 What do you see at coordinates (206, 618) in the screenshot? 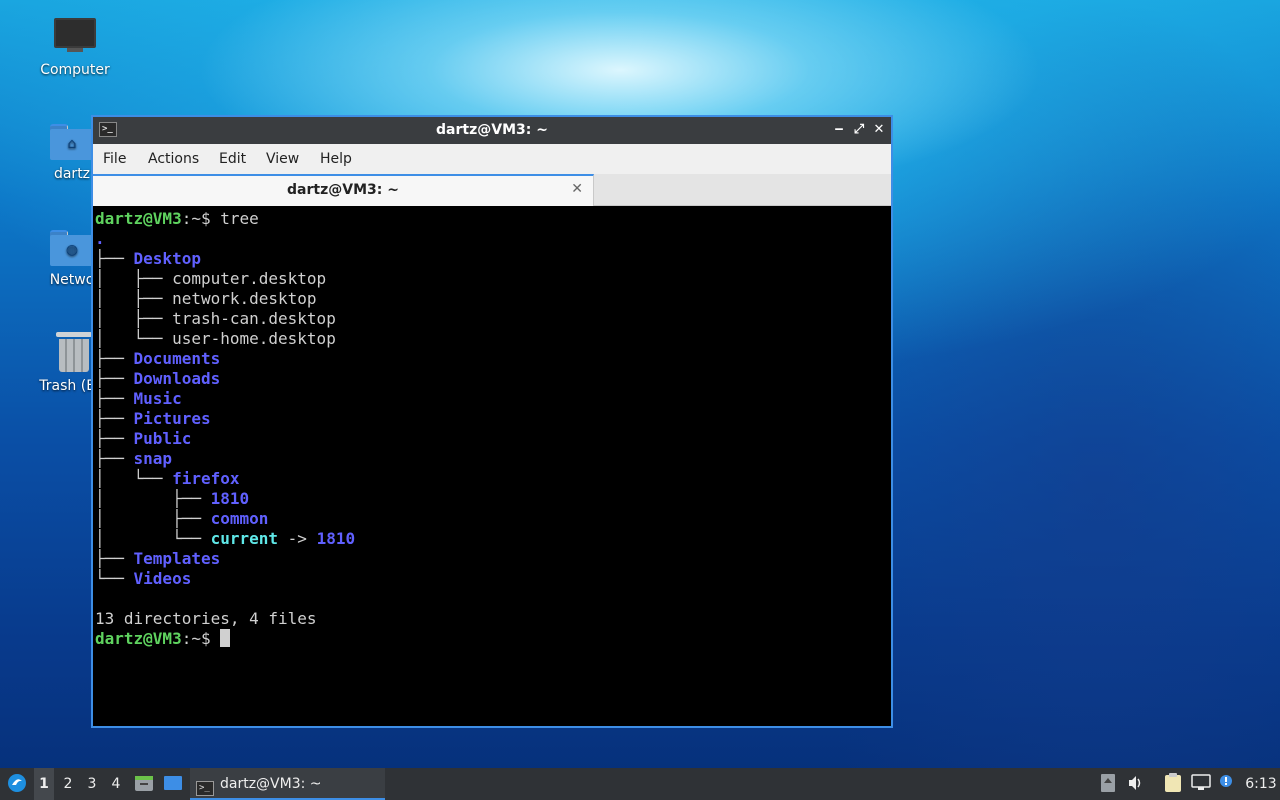
I see `tree-summary: 13 directories, 4 files` at bounding box center [206, 618].